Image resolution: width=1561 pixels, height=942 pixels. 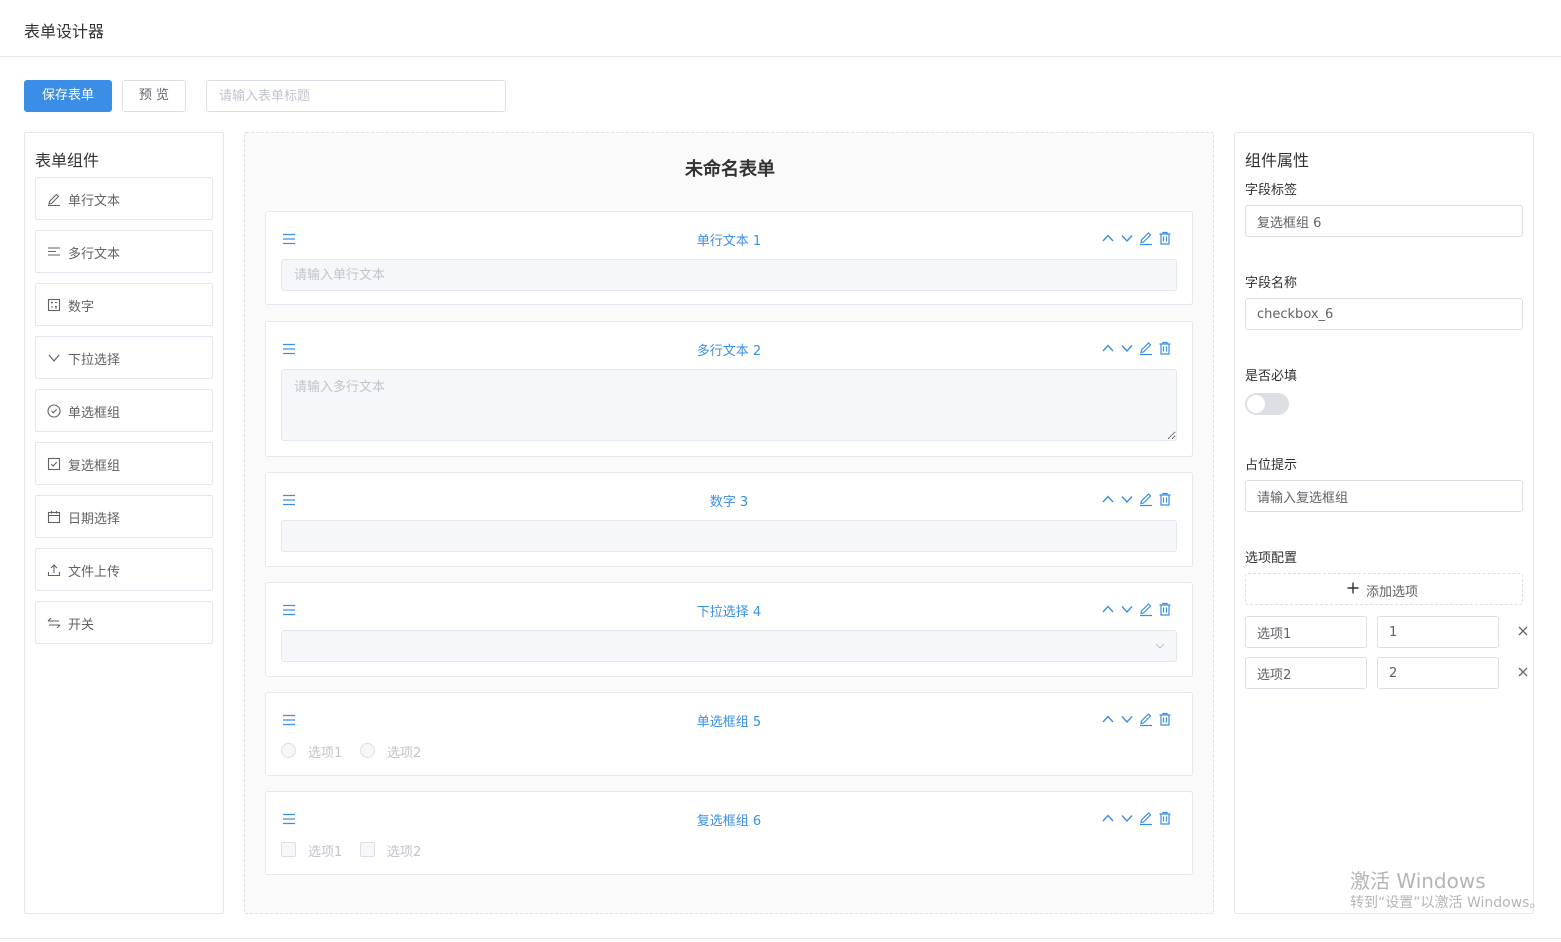 I want to click on placeholder-input, so click(x=1384, y=496).